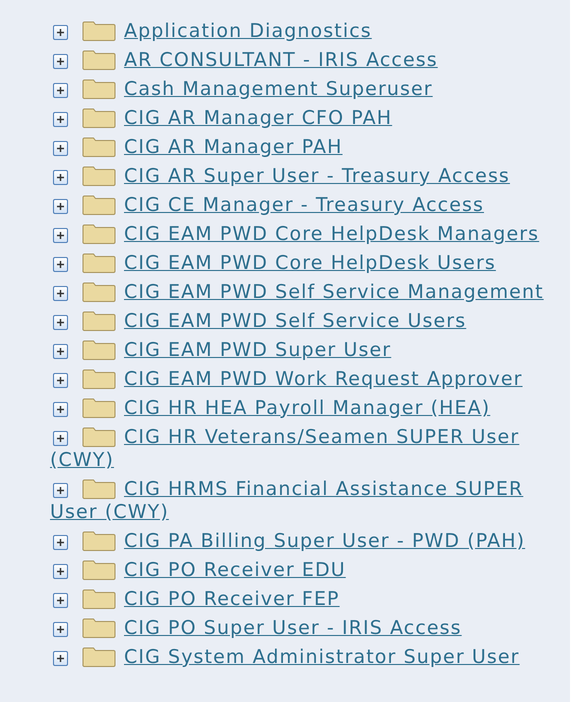 This screenshot has width=586, height=702. Describe the element at coordinates (304, 350) in the screenshot. I see `tree-link: CIG EAM PWD Super User` at that location.